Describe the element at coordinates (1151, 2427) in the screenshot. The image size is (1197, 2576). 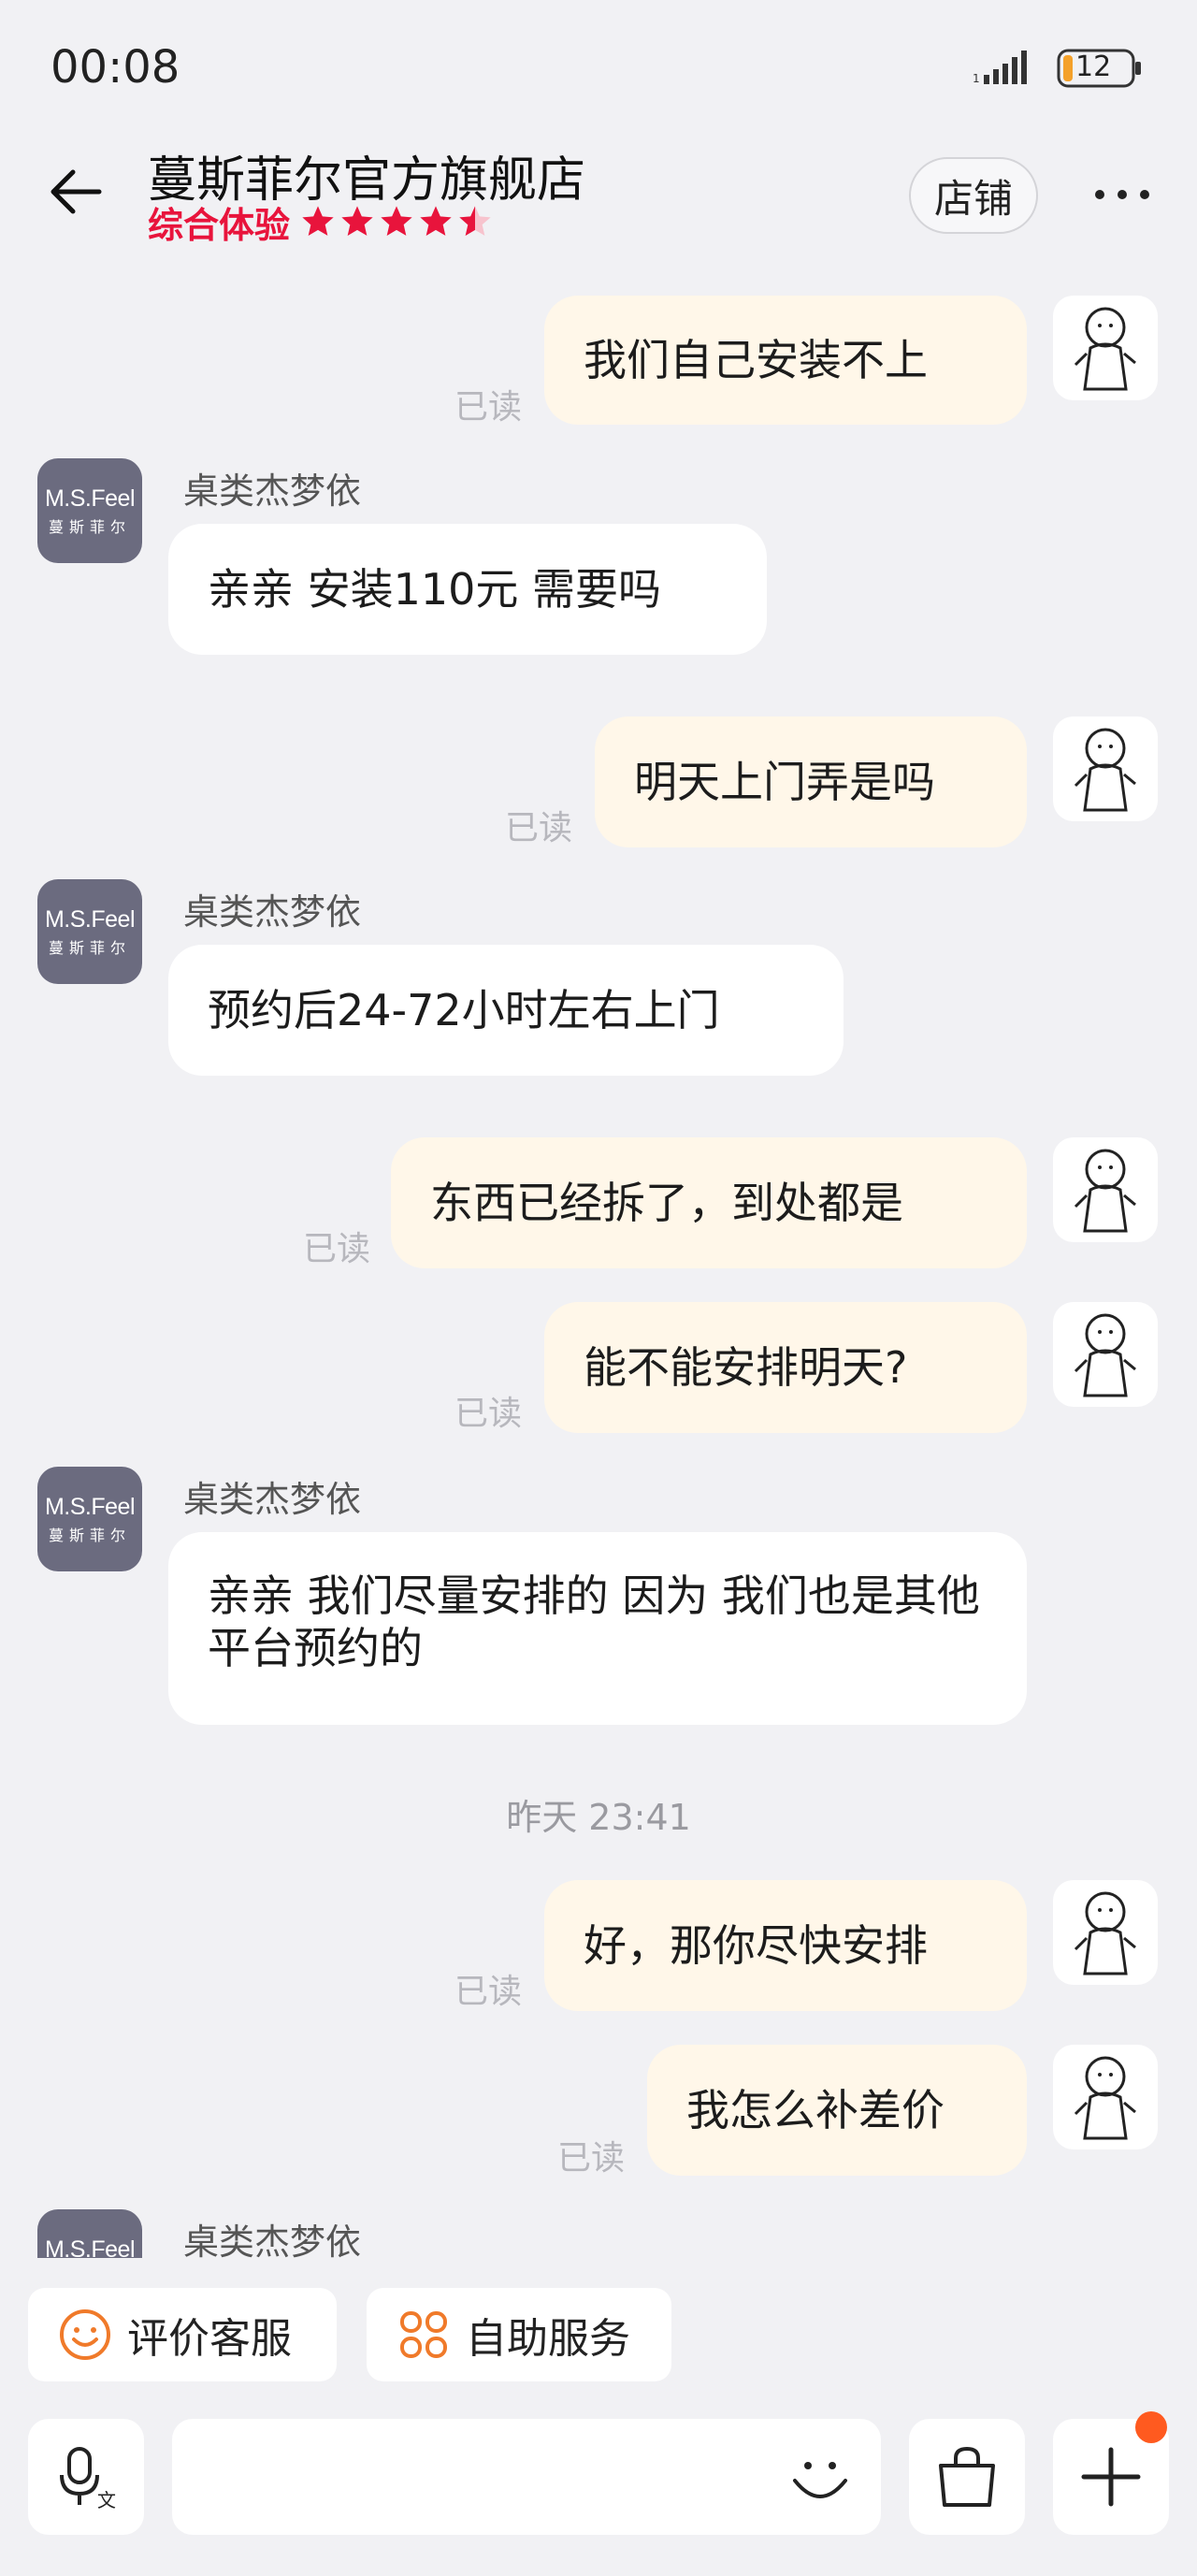
I see `notification-dot` at that location.